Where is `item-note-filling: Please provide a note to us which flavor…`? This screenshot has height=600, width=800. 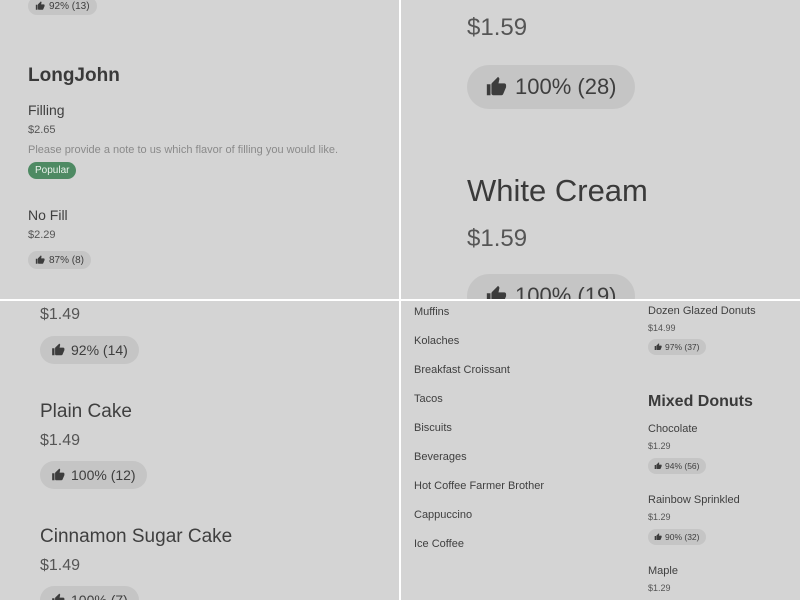
item-note-filling: Please provide a note to us which flavor… is located at coordinates (183, 150).